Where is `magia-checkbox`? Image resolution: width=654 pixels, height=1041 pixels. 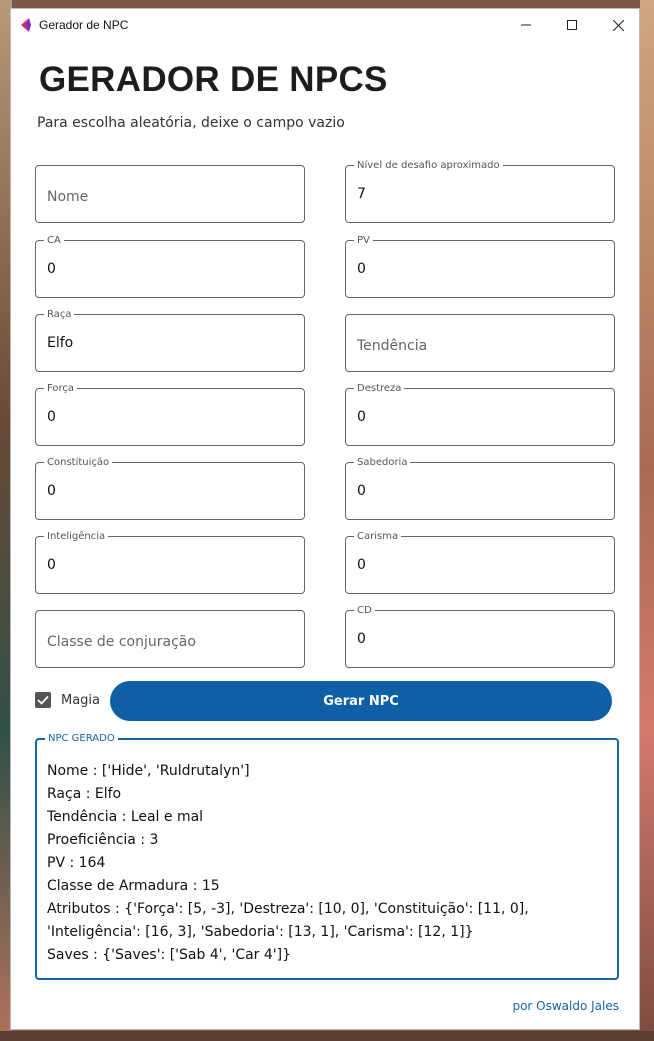 magia-checkbox is located at coordinates (43, 700).